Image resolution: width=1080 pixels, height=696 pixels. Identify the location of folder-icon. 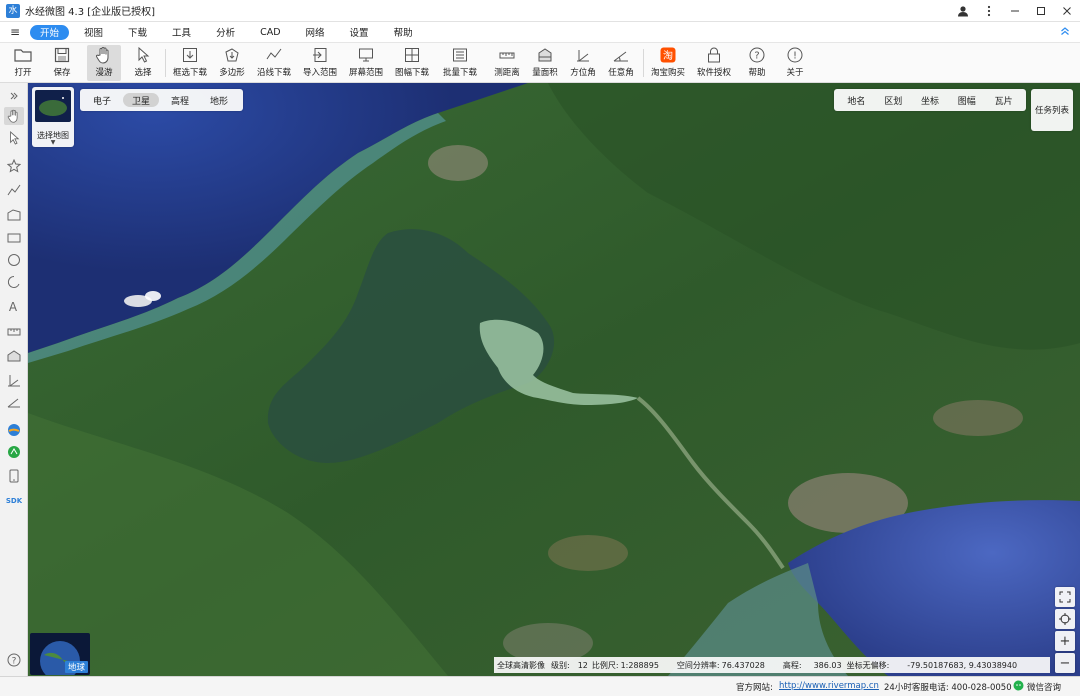
(23, 55).